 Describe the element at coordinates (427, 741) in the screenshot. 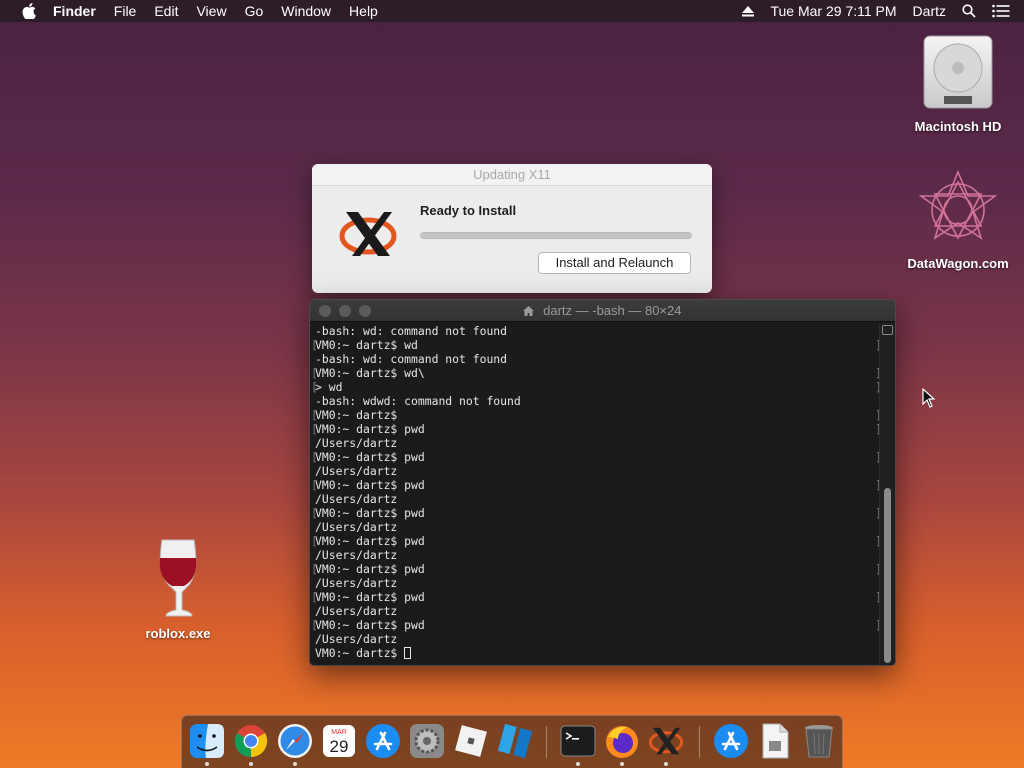

I see `dock-system-preferences` at that location.